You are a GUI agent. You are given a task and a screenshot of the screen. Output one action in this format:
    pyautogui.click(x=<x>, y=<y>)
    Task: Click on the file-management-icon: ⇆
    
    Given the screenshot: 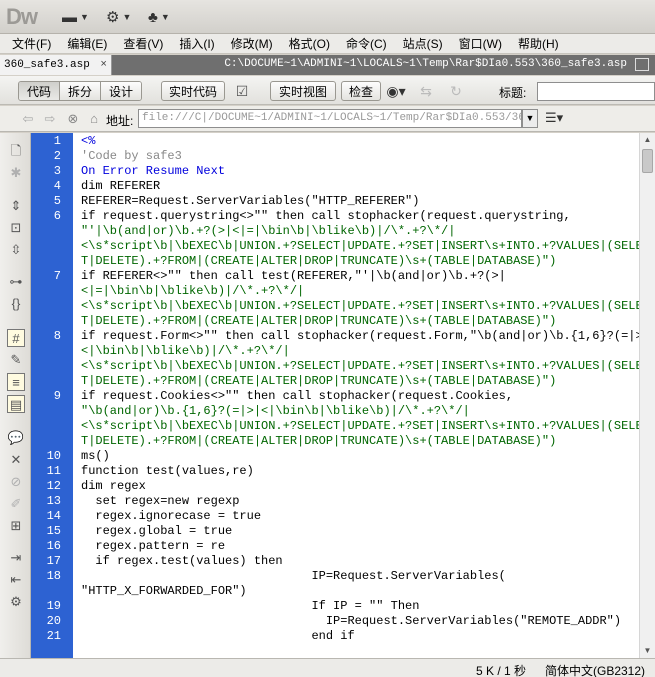 What is the action you would take?
    pyautogui.click(x=426, y=91)
    